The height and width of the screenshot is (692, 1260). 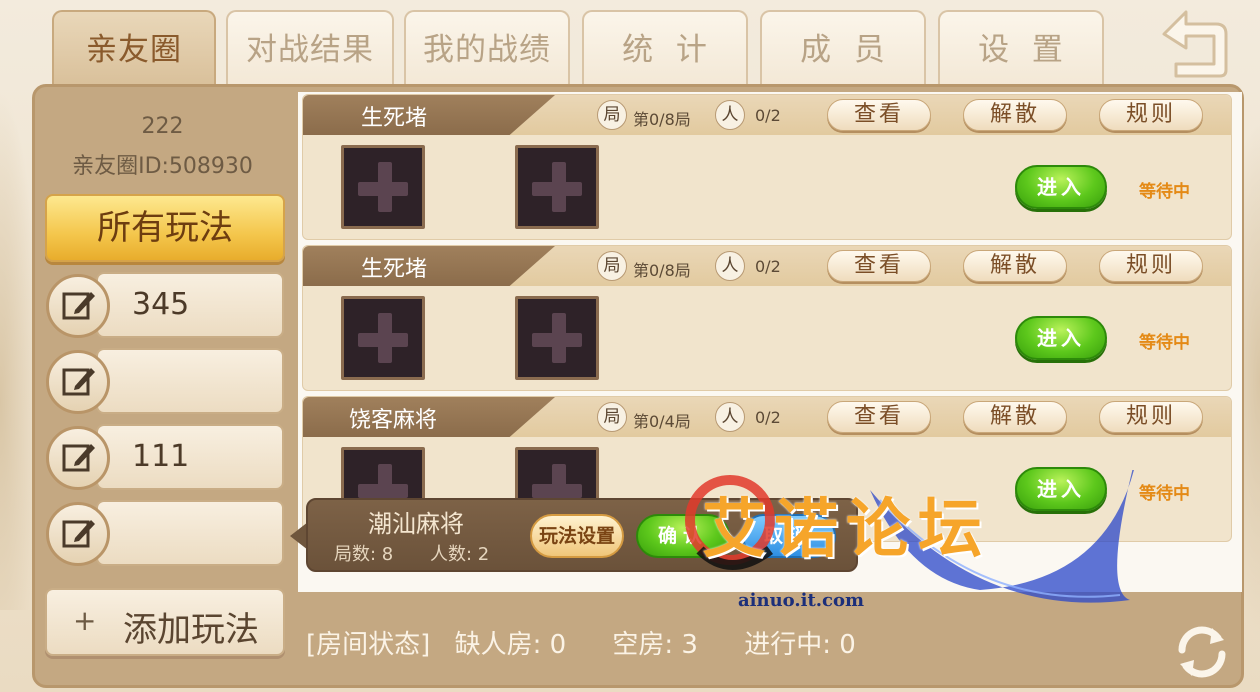 I want to click on playing-room-count: 进行中: 0, so click(x=800, y=645).